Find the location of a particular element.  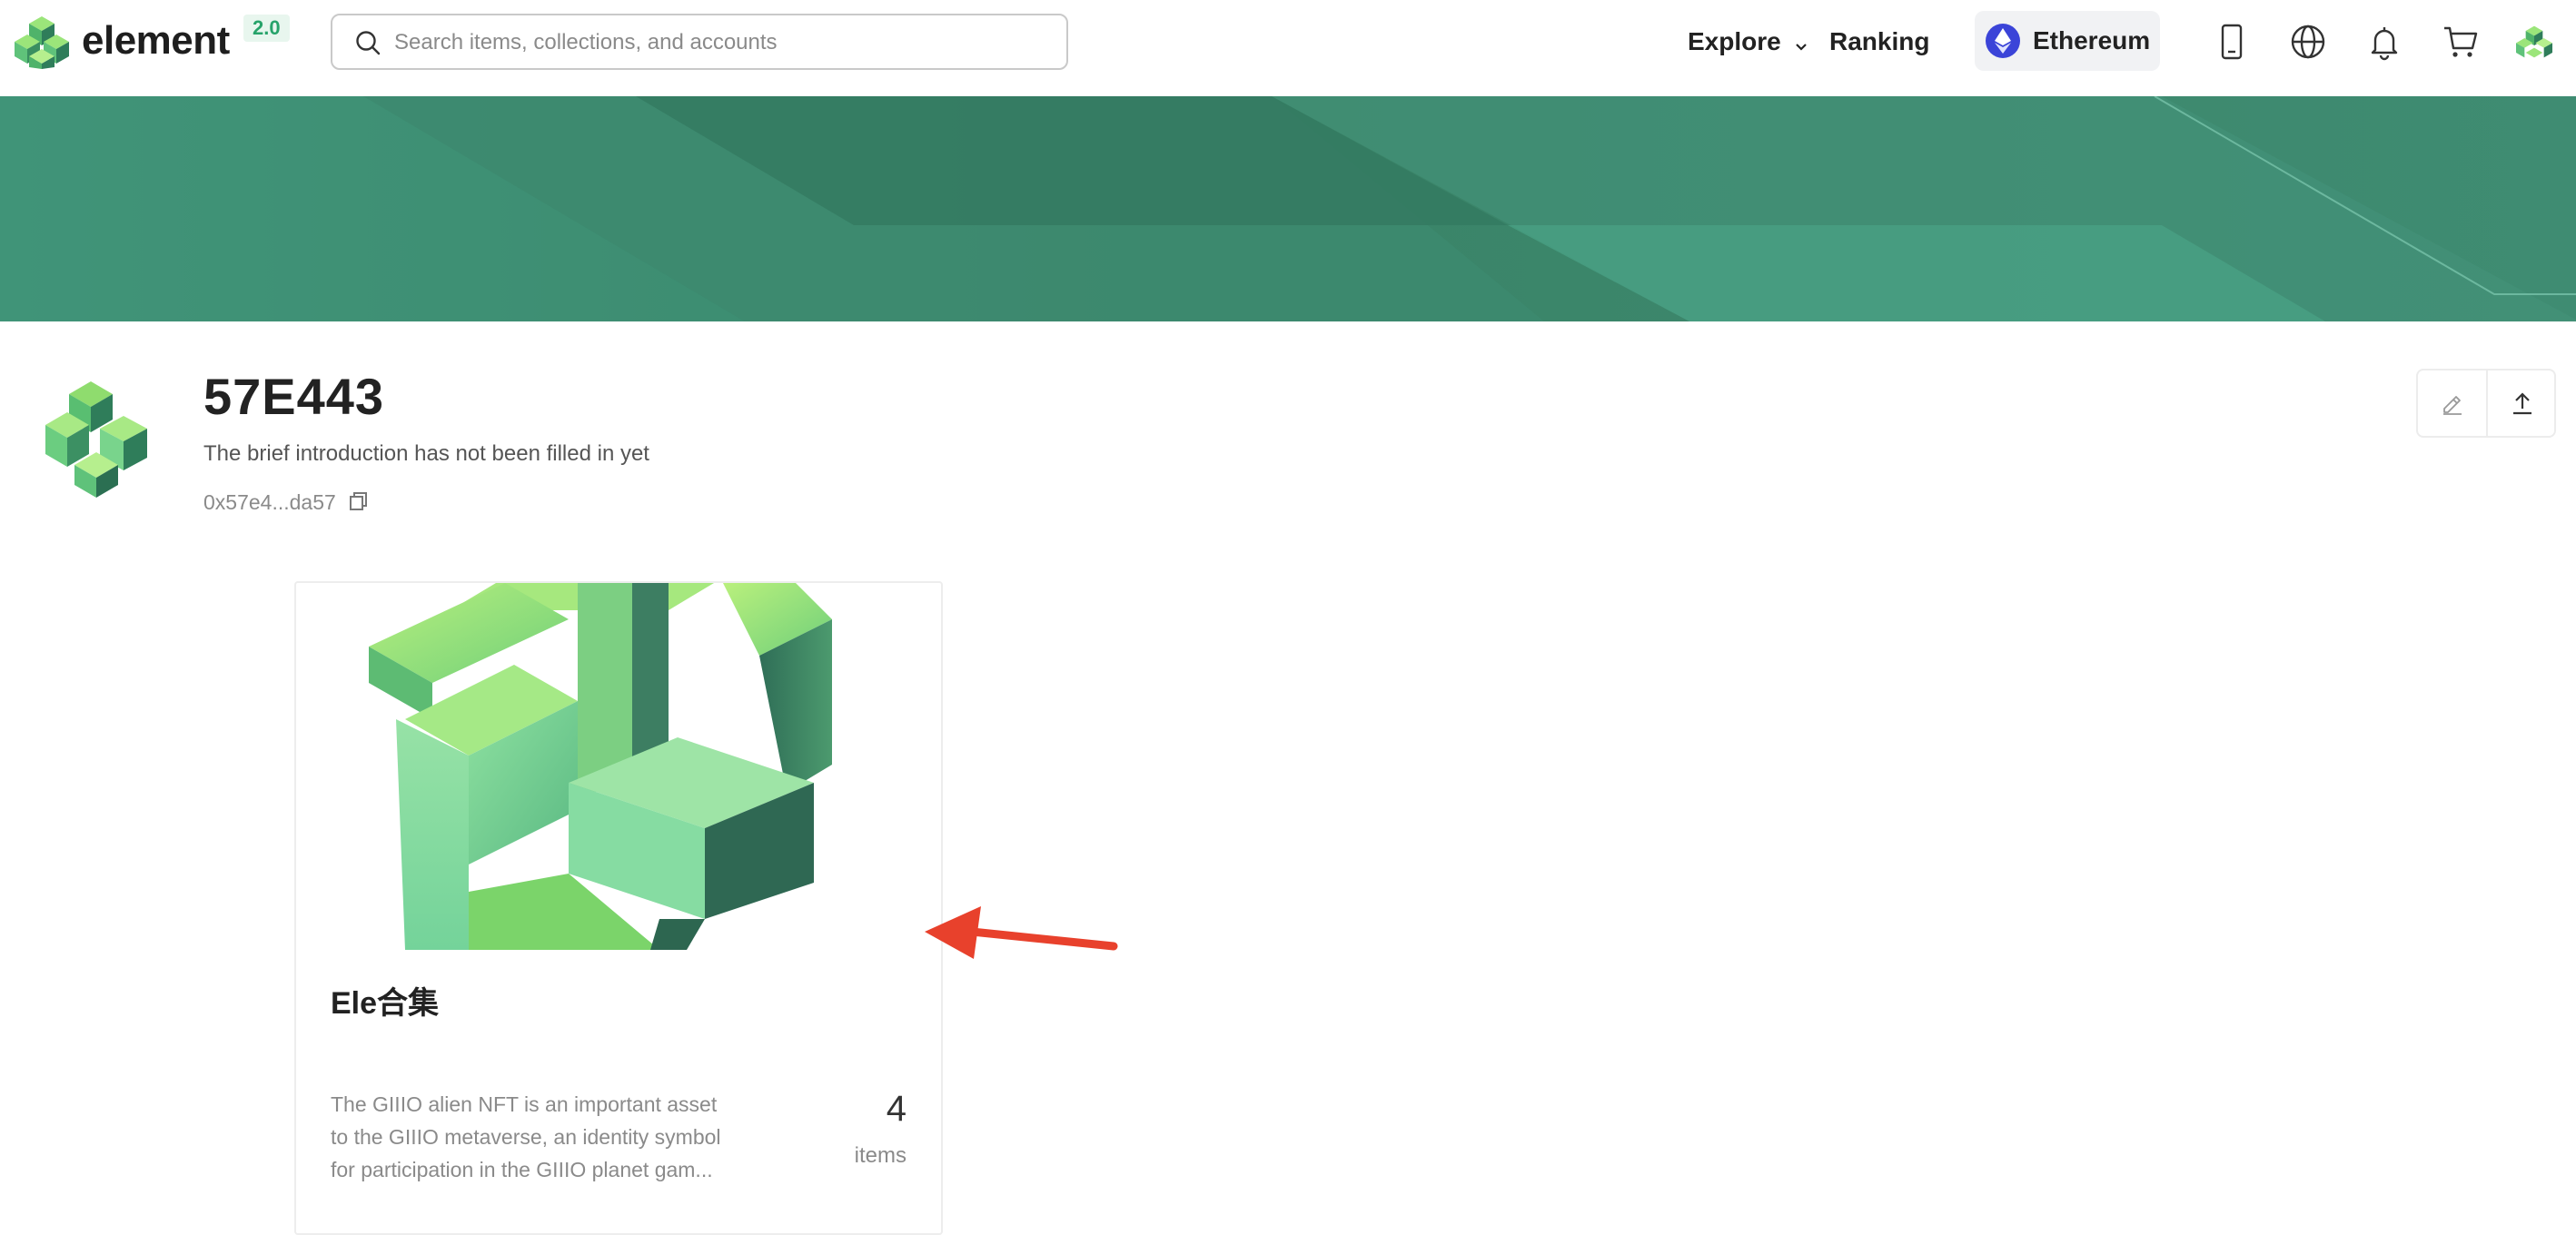

brand-name: element is located at coordinates (156, 41).